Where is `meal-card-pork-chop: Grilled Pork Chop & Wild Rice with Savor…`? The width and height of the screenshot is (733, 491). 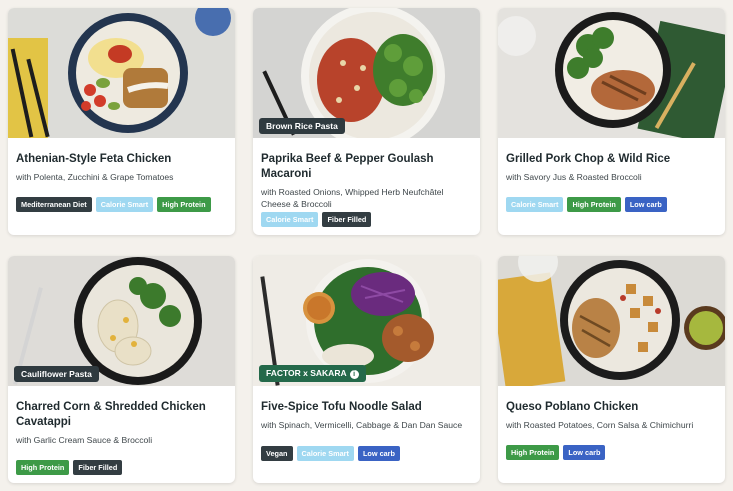
meal-card-pork-chop: Grilled Pork Chop & Wild Rice with Savor… is located at coordinates (611, 121).